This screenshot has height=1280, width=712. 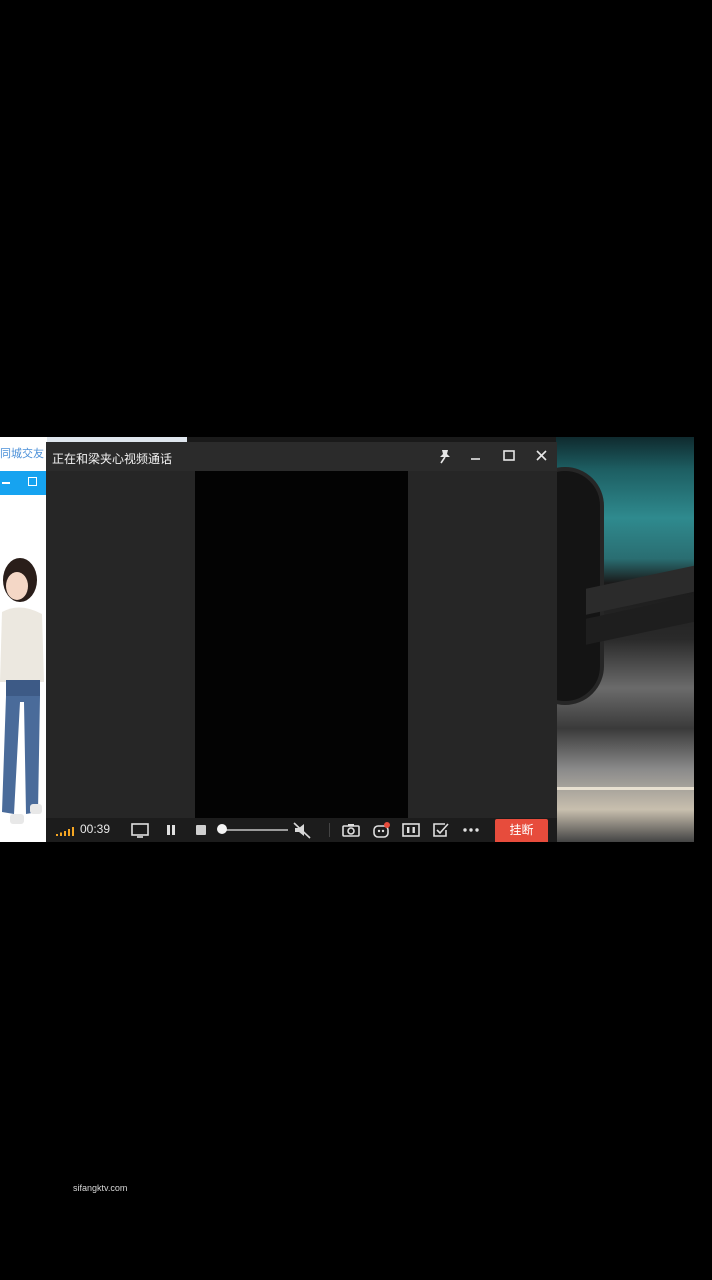 I want to click on background-image-right, so click(x=610, y=639).